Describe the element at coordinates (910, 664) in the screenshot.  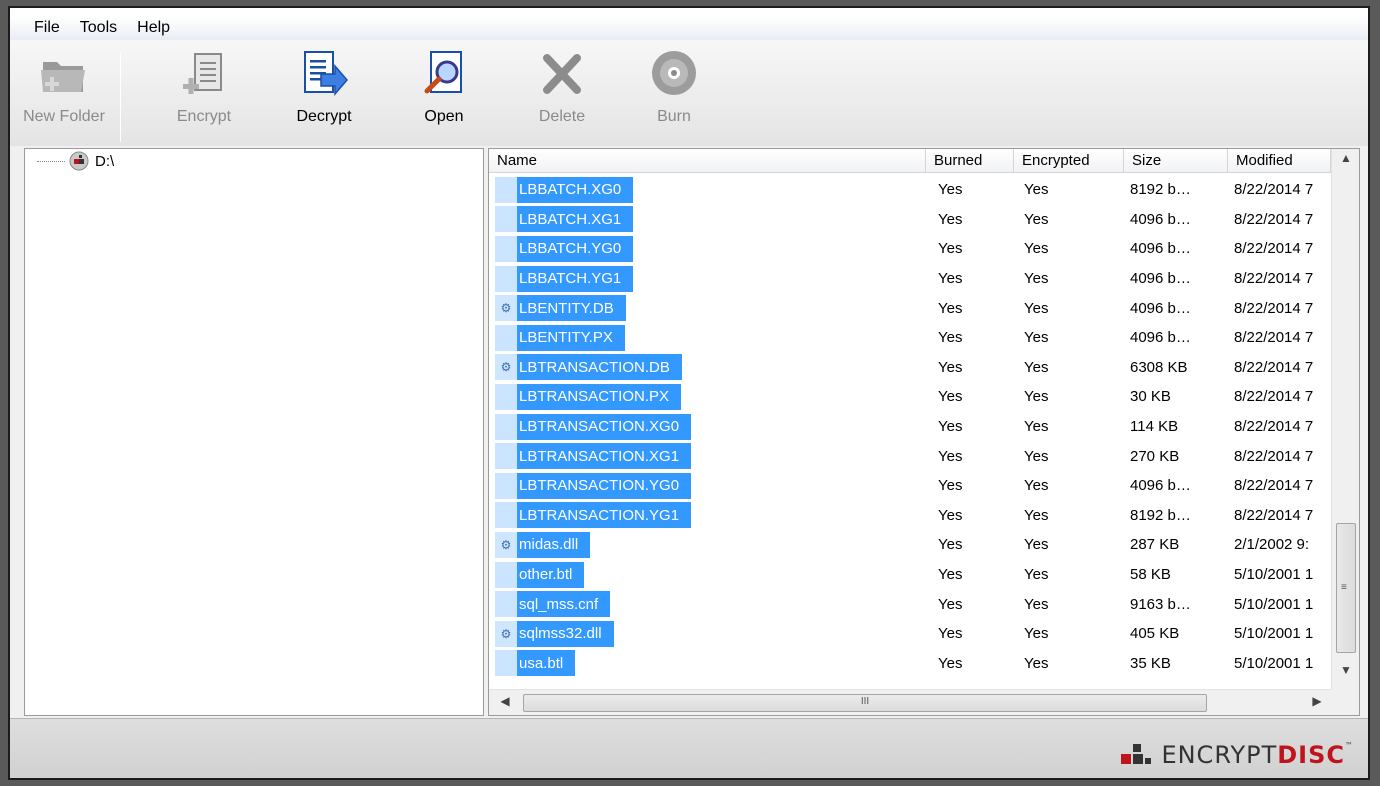
I see `file-row: usa.btl Yes Yes 35 KB 5/10/2001 1` at that location.